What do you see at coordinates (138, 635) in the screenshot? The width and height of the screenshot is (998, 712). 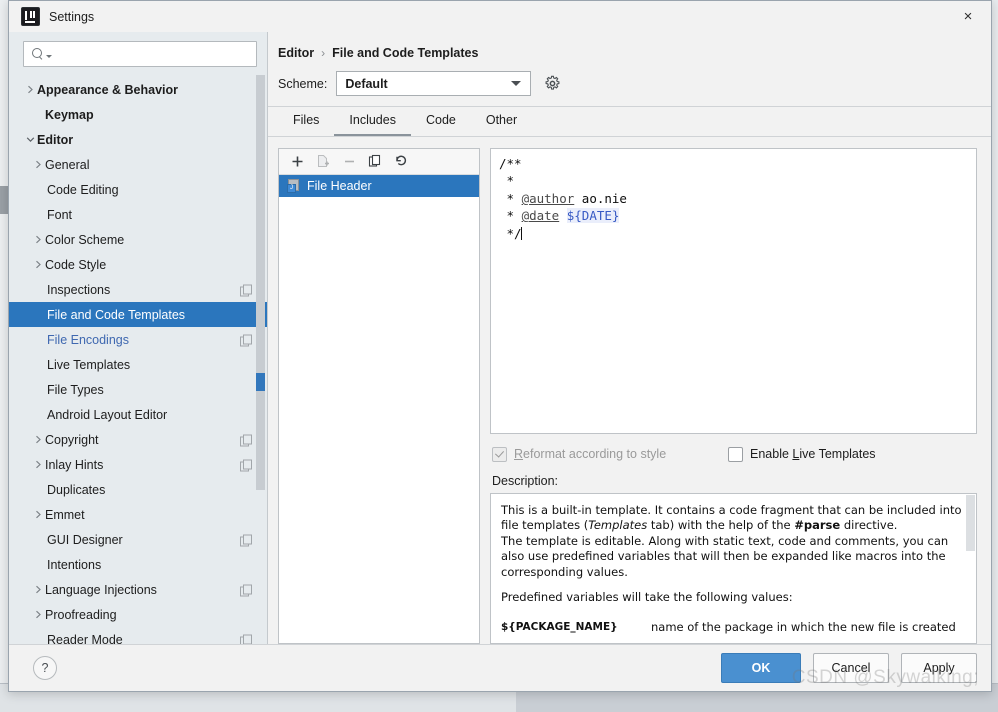 I see `sidebar-item-reader-mode: Reader Mode` at bounding box center [138, 635].